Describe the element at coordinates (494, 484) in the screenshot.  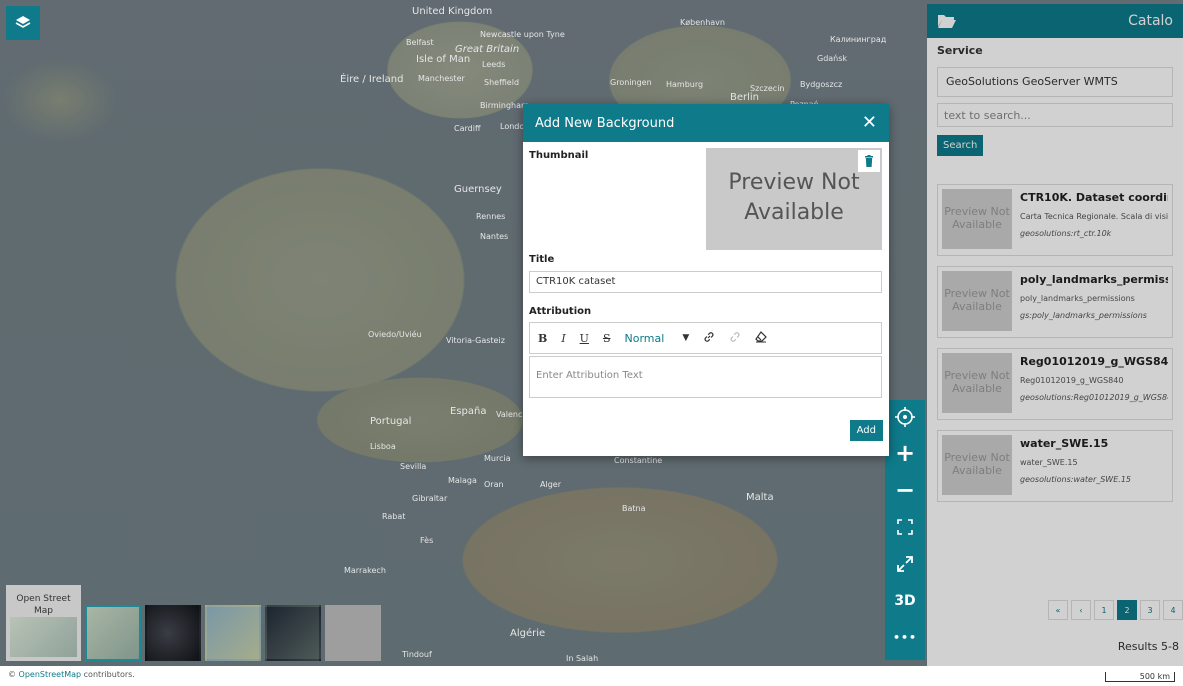
I see `map-label: Oran` at that location.